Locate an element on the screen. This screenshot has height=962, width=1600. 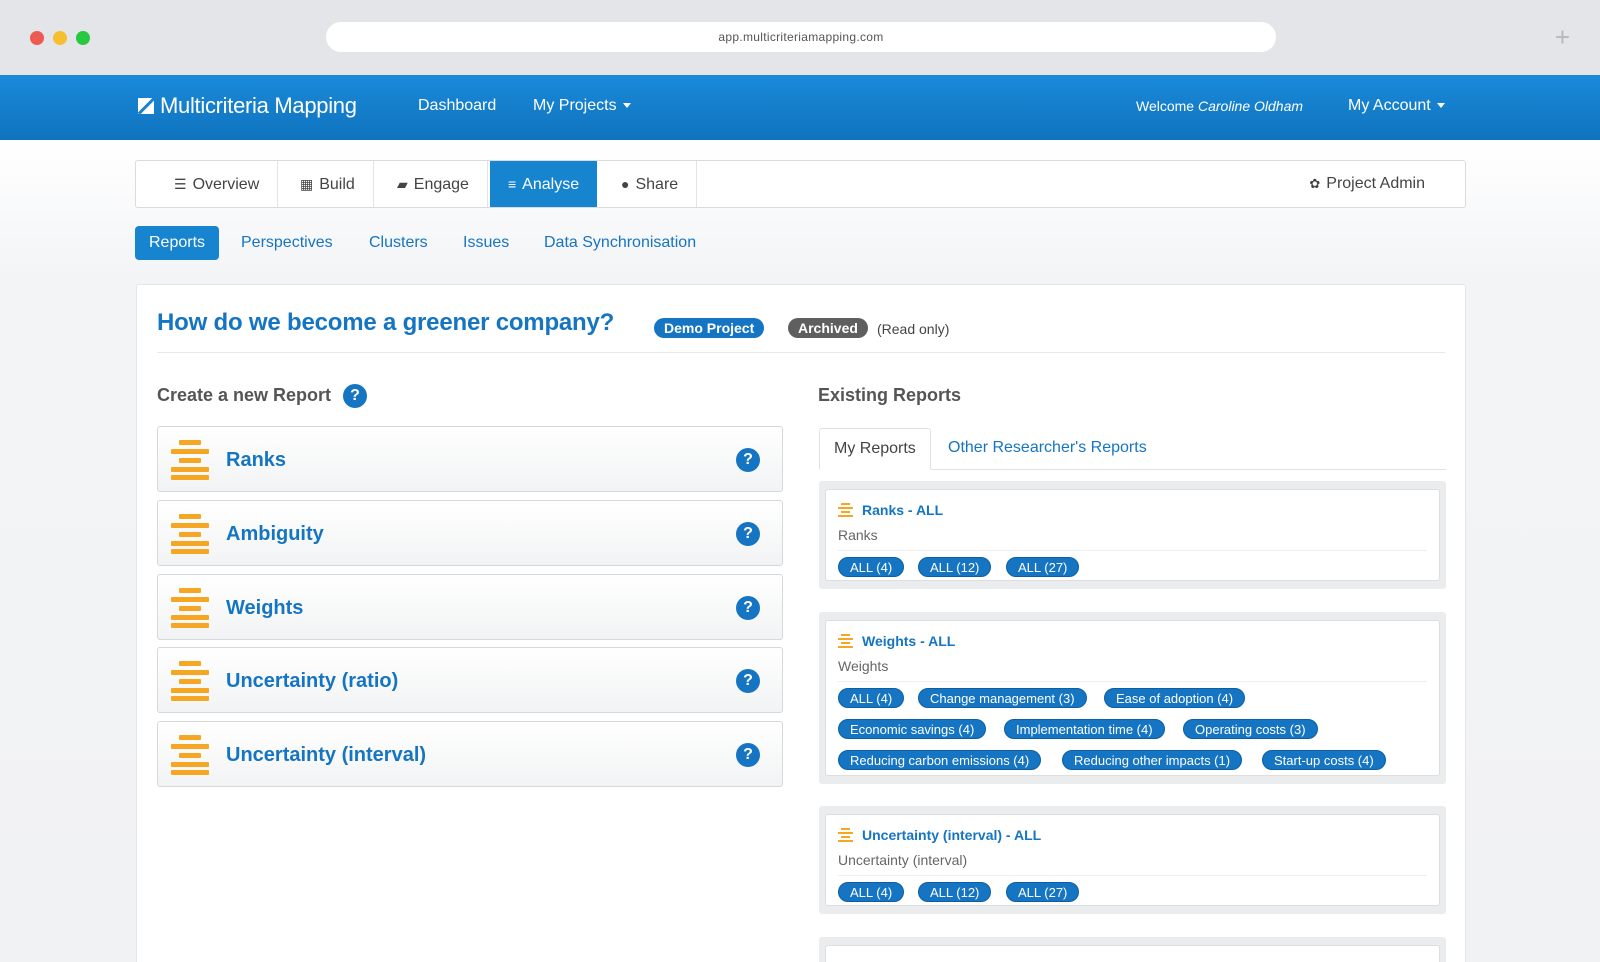
filter-pill: Change management (3) is located at coordinates (1002, 698).